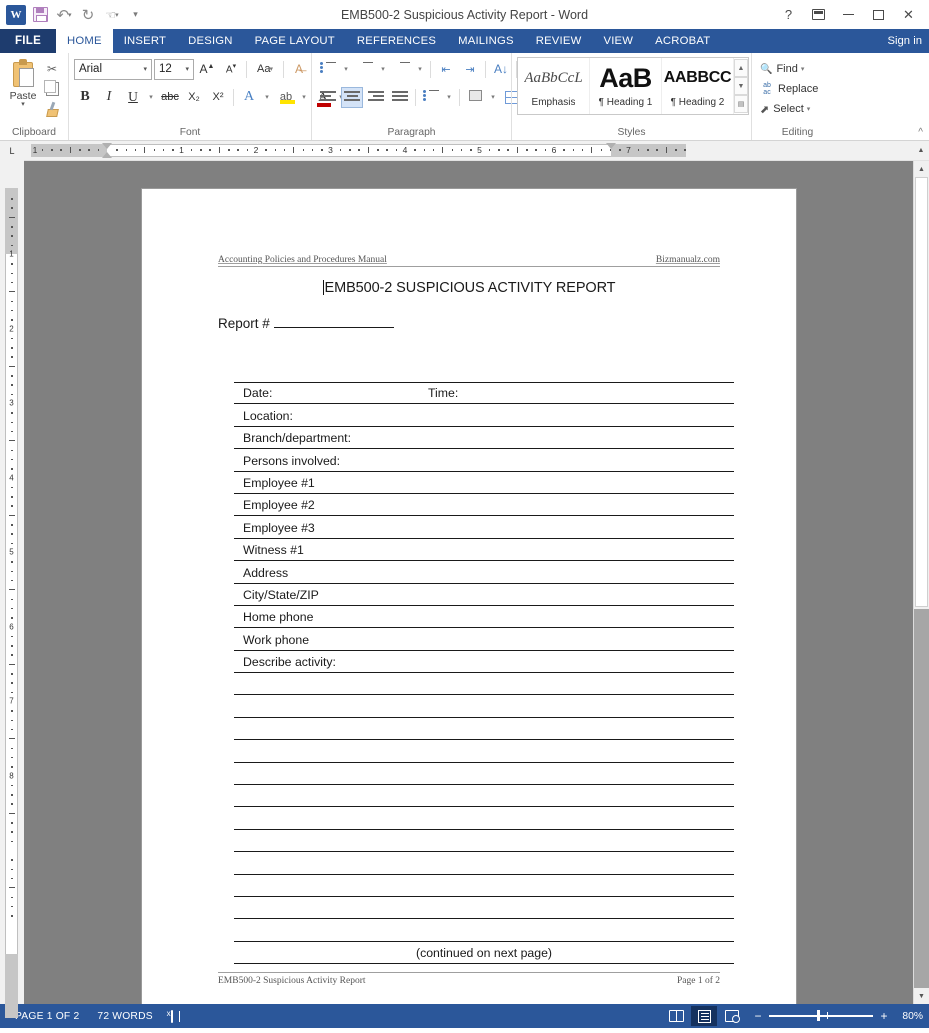 The image size is (929, 1033). I want to click on paste-button: Paste ▾, so click(23, 82).